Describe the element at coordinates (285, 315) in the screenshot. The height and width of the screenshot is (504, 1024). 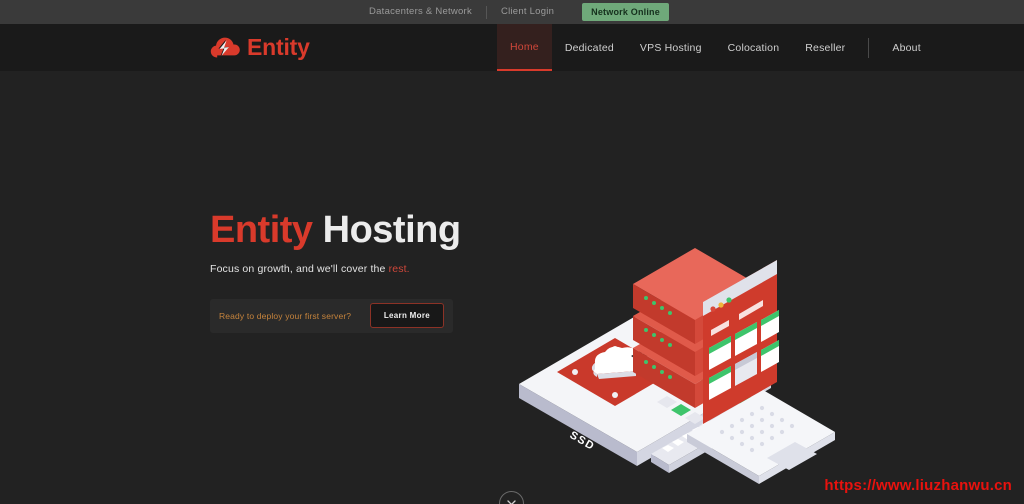
I see `cta-prompt-text: Ready to deploy your first server?` at that location.